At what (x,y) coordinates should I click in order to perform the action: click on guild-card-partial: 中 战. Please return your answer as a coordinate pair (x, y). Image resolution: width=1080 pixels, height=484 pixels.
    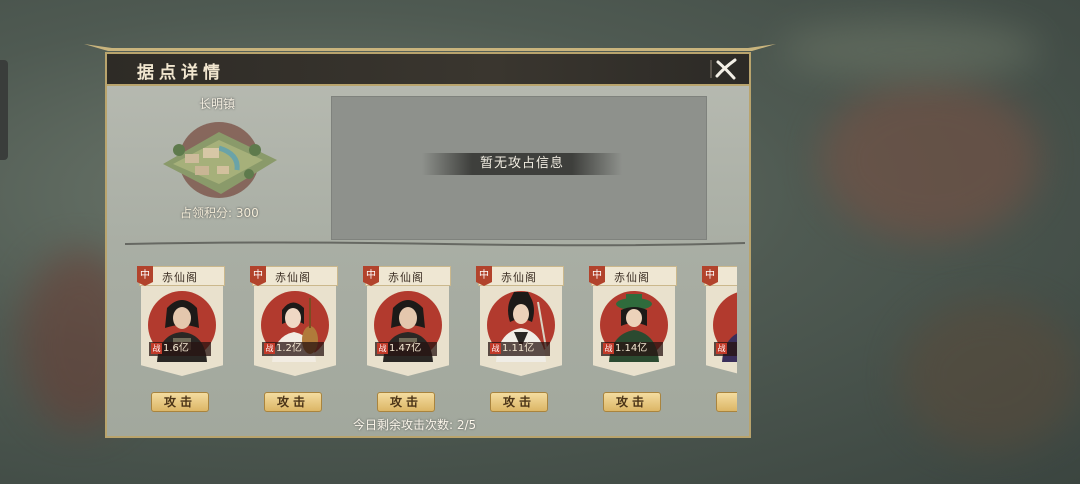
    Looking at the image, I should click on (719, 339).